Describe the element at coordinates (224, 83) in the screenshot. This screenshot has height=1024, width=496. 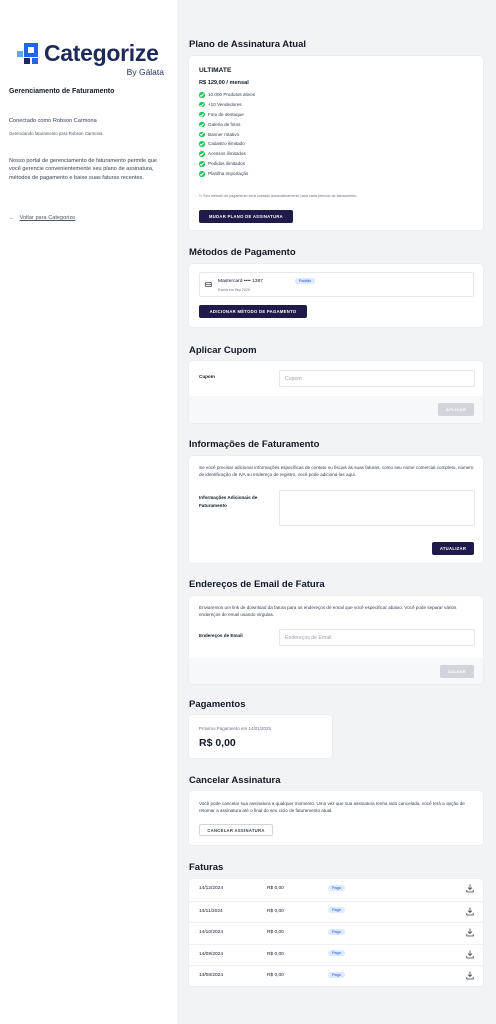
I see `plan-price: R$ 129,00 / mensal` at that location.